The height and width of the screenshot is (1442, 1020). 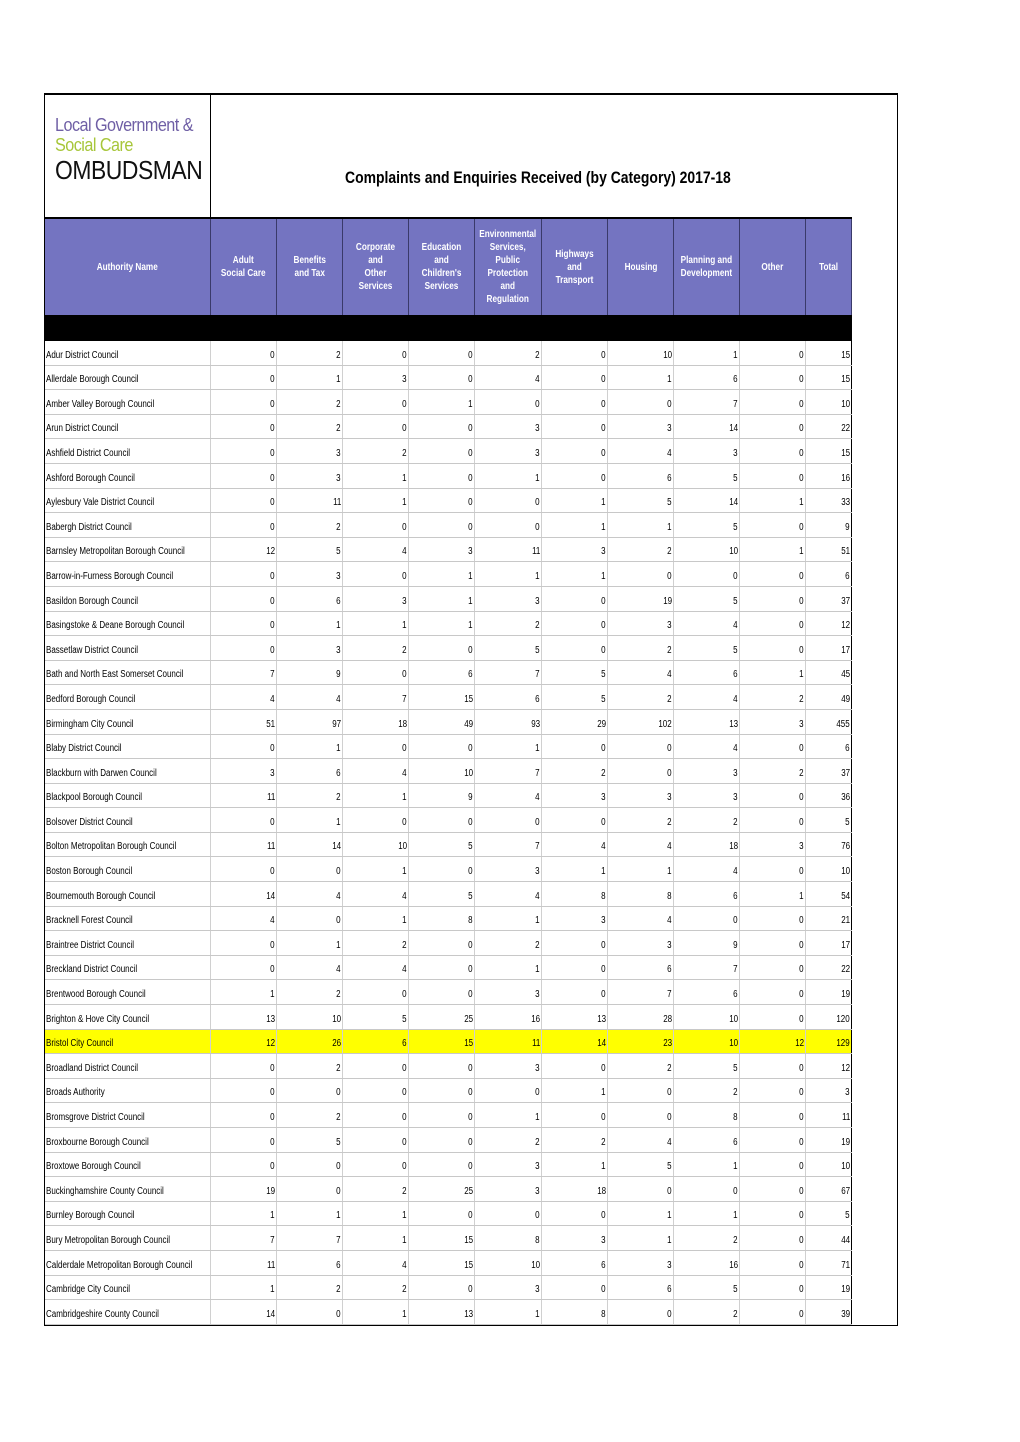 What do you see at coordinates (115, 675) in the screenshot?
I see `authority-name: Bath and North East Somerset Council` at bounding box center [115, 675].